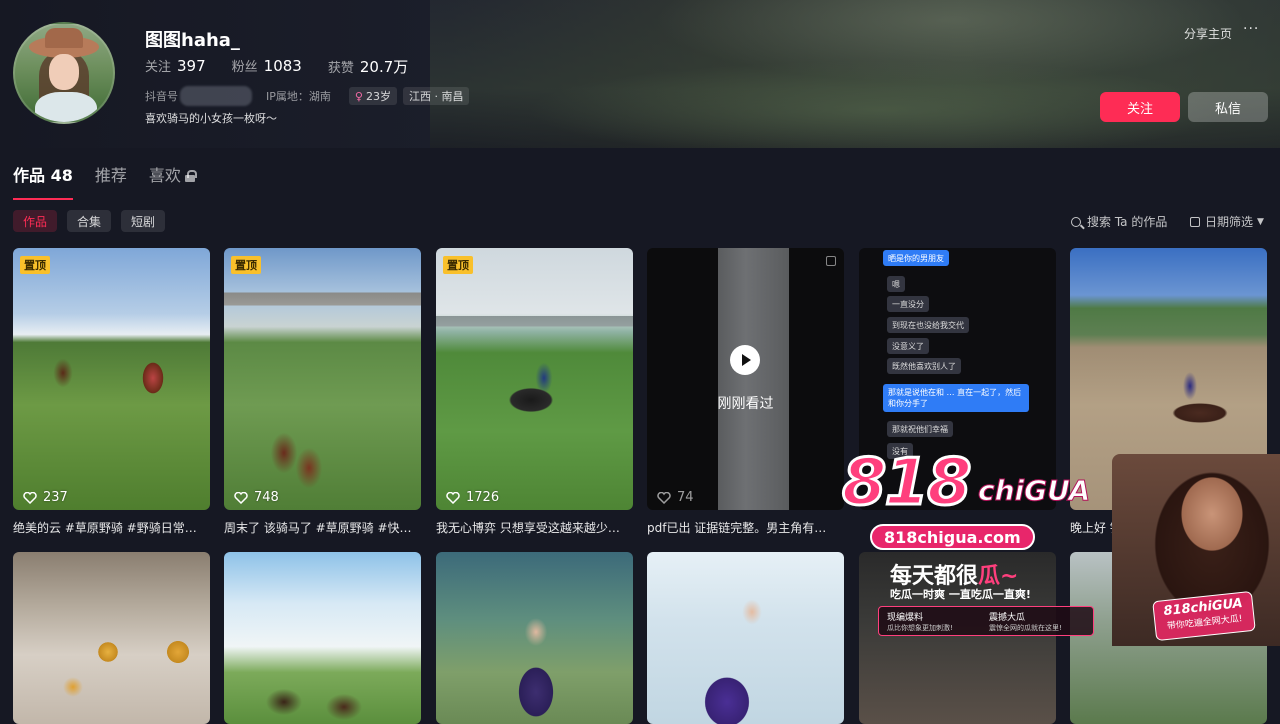 This screenshot has width=1280, height=724. I want to click on avatar-shirt, so click(66, 107).